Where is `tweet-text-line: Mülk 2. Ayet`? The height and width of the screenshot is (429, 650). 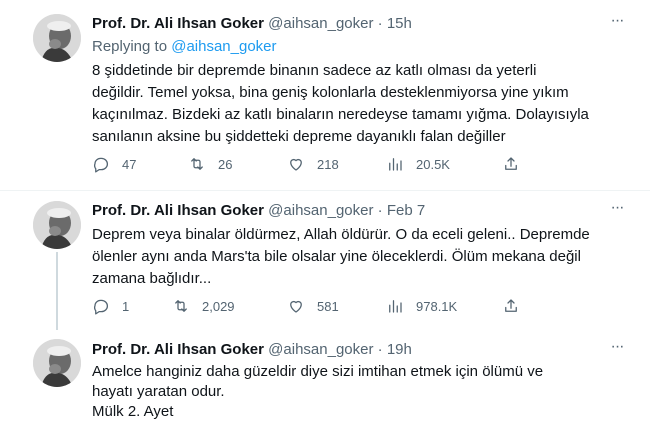
tweet-text-line: Mülk 2. Ayet is located at coordinates (133, 411).